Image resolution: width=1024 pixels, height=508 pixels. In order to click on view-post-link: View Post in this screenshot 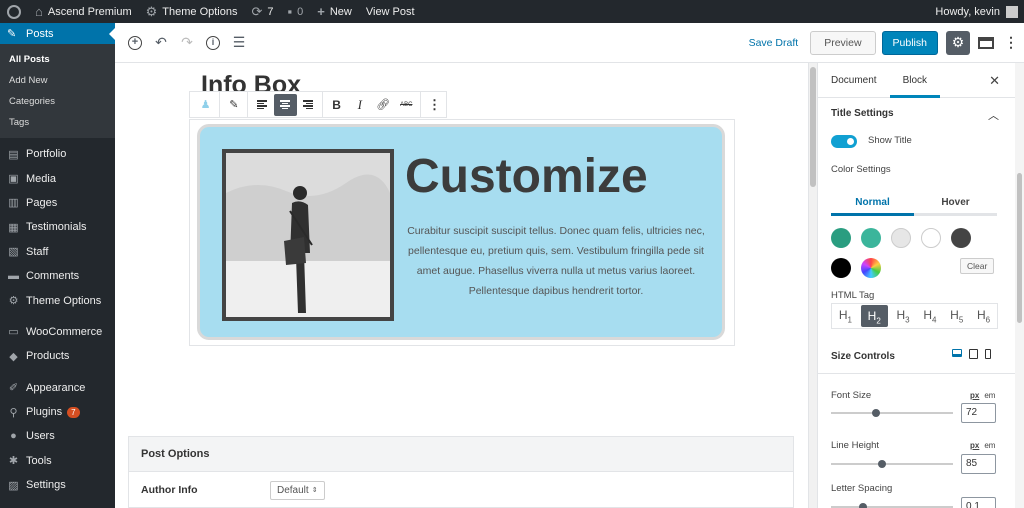, I will do `click(390, 11)`.